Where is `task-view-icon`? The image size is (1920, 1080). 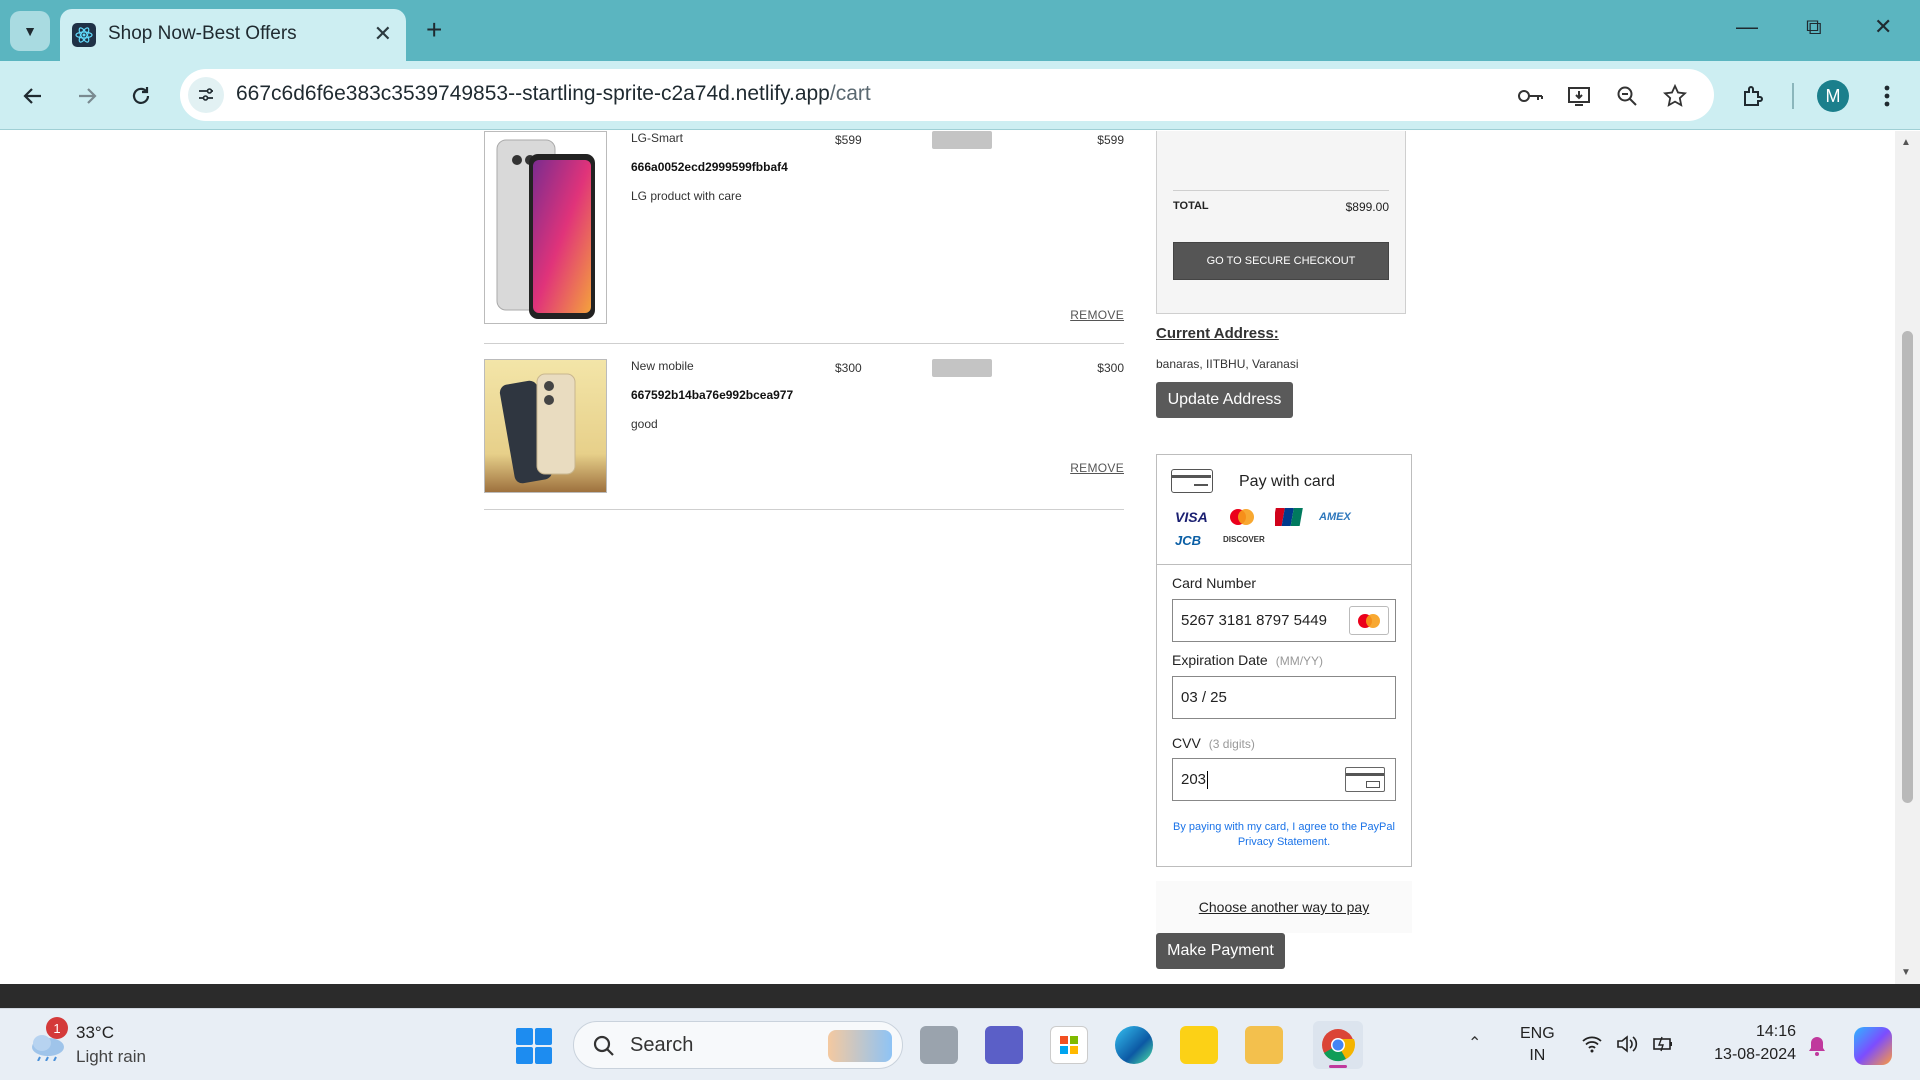
task-view-icon is located at coordinates (939, 1045).